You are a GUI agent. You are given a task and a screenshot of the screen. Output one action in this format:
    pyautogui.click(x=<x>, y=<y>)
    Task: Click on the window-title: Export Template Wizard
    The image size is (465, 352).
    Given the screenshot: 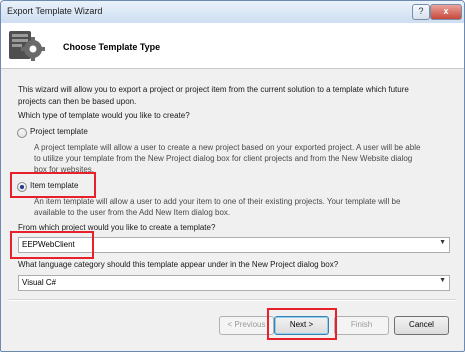 What is the action you would take?
    pyautogui.click(x=55, y=11)
    